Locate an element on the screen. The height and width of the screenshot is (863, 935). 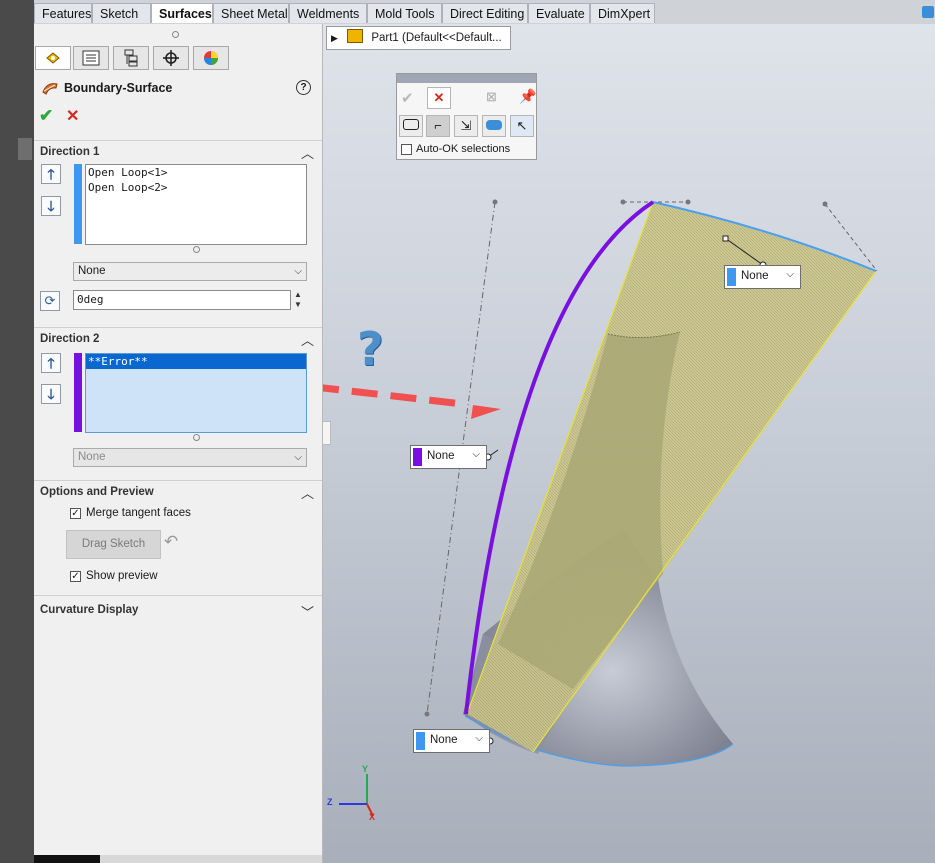
select-face-button is located at coordinates (494, 126).